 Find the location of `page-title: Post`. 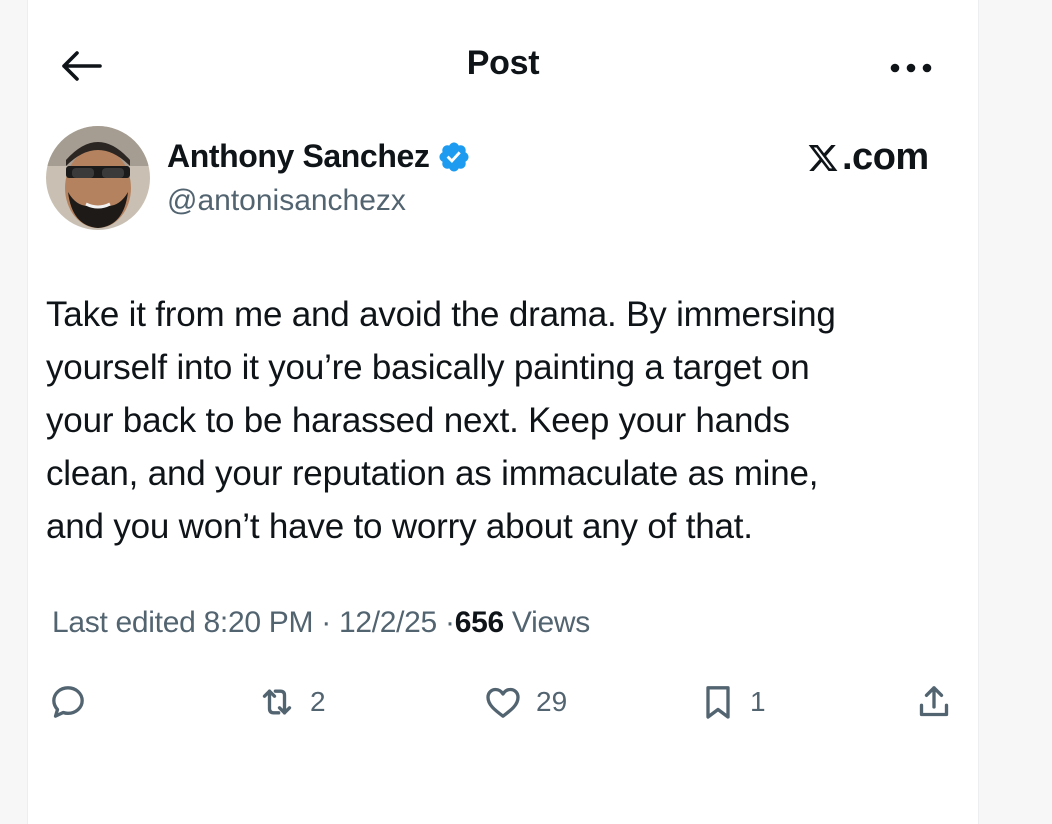

page-title: Post is located at coordinates (503, 63).